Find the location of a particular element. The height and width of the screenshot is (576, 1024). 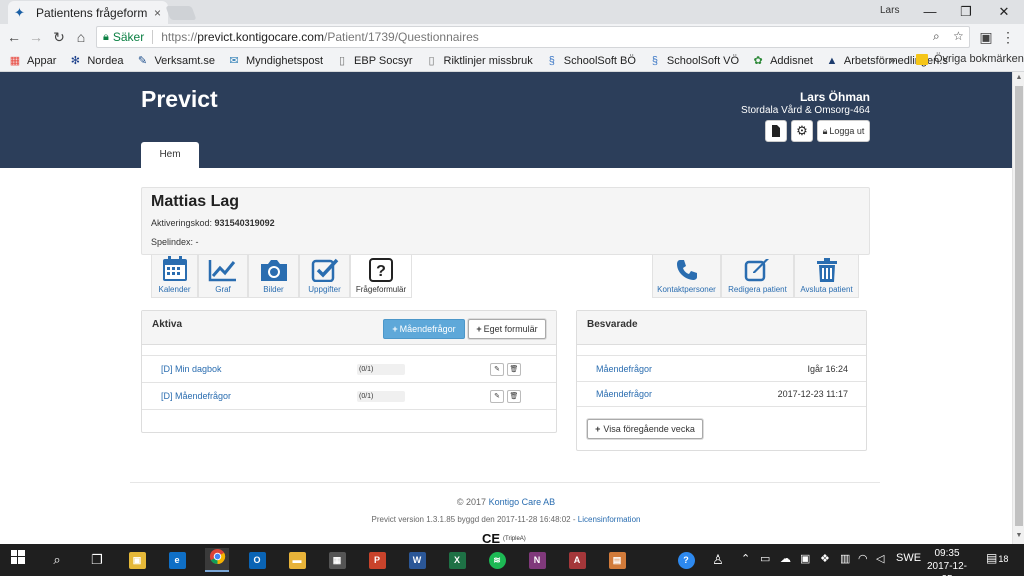

ce-sub-label: (TripleA) is located at coordinates (514, 539).